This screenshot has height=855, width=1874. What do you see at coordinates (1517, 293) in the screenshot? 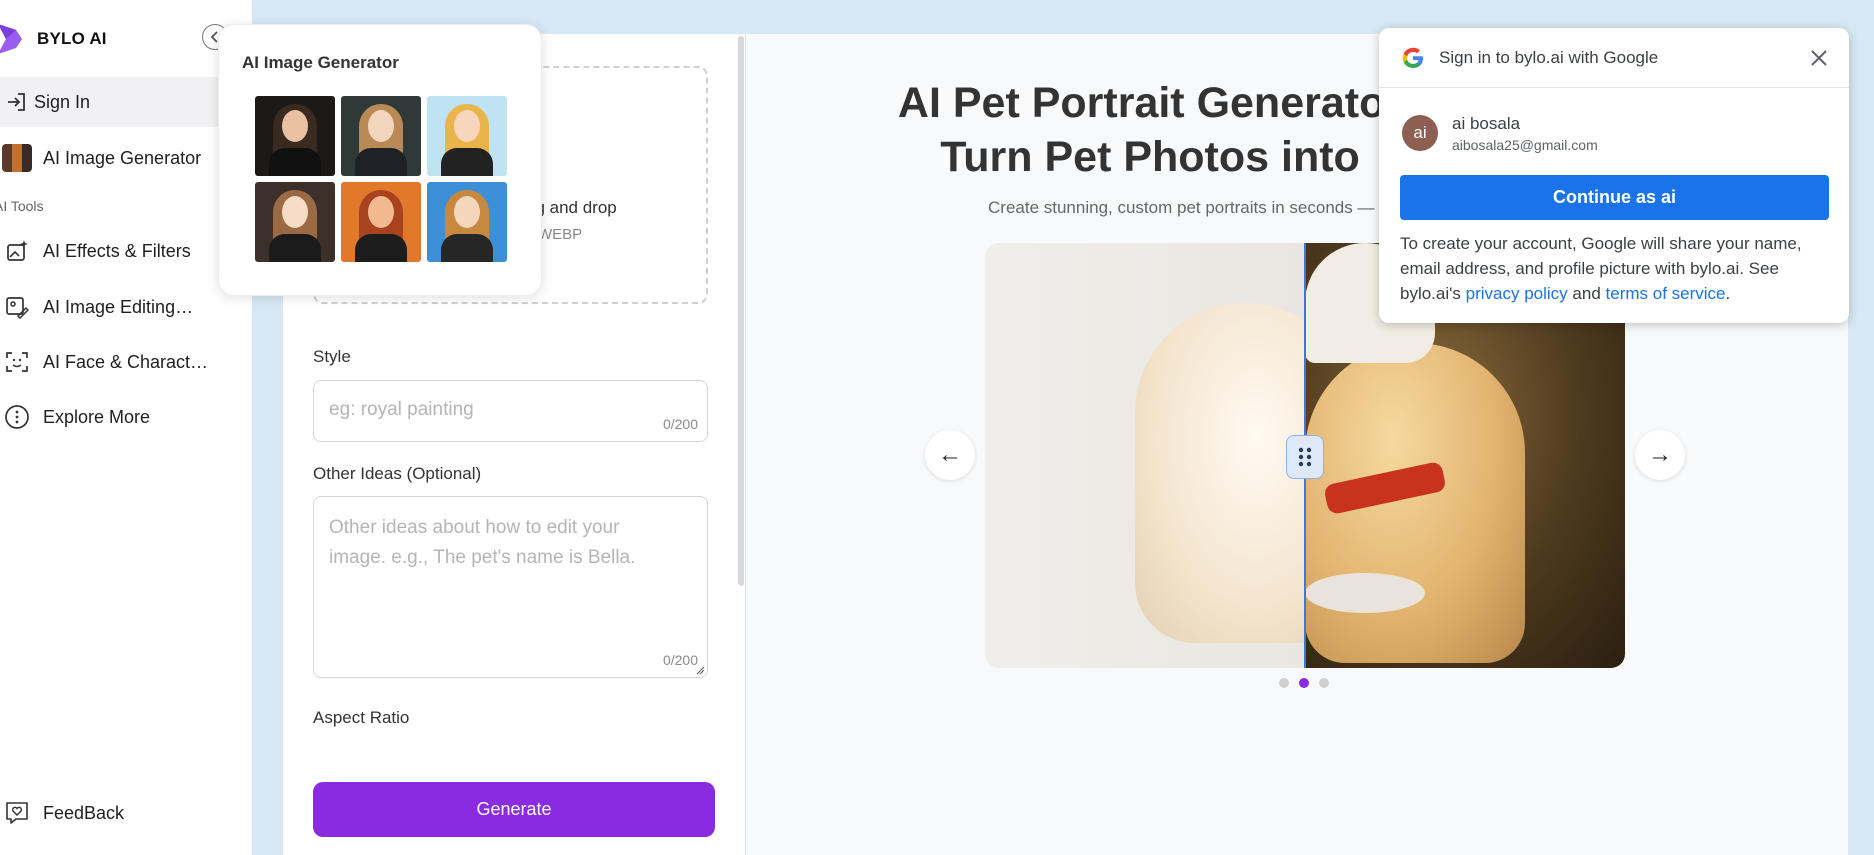
I see `privacy-policy-link: privacy policy` at bounding box center [1517, 293].